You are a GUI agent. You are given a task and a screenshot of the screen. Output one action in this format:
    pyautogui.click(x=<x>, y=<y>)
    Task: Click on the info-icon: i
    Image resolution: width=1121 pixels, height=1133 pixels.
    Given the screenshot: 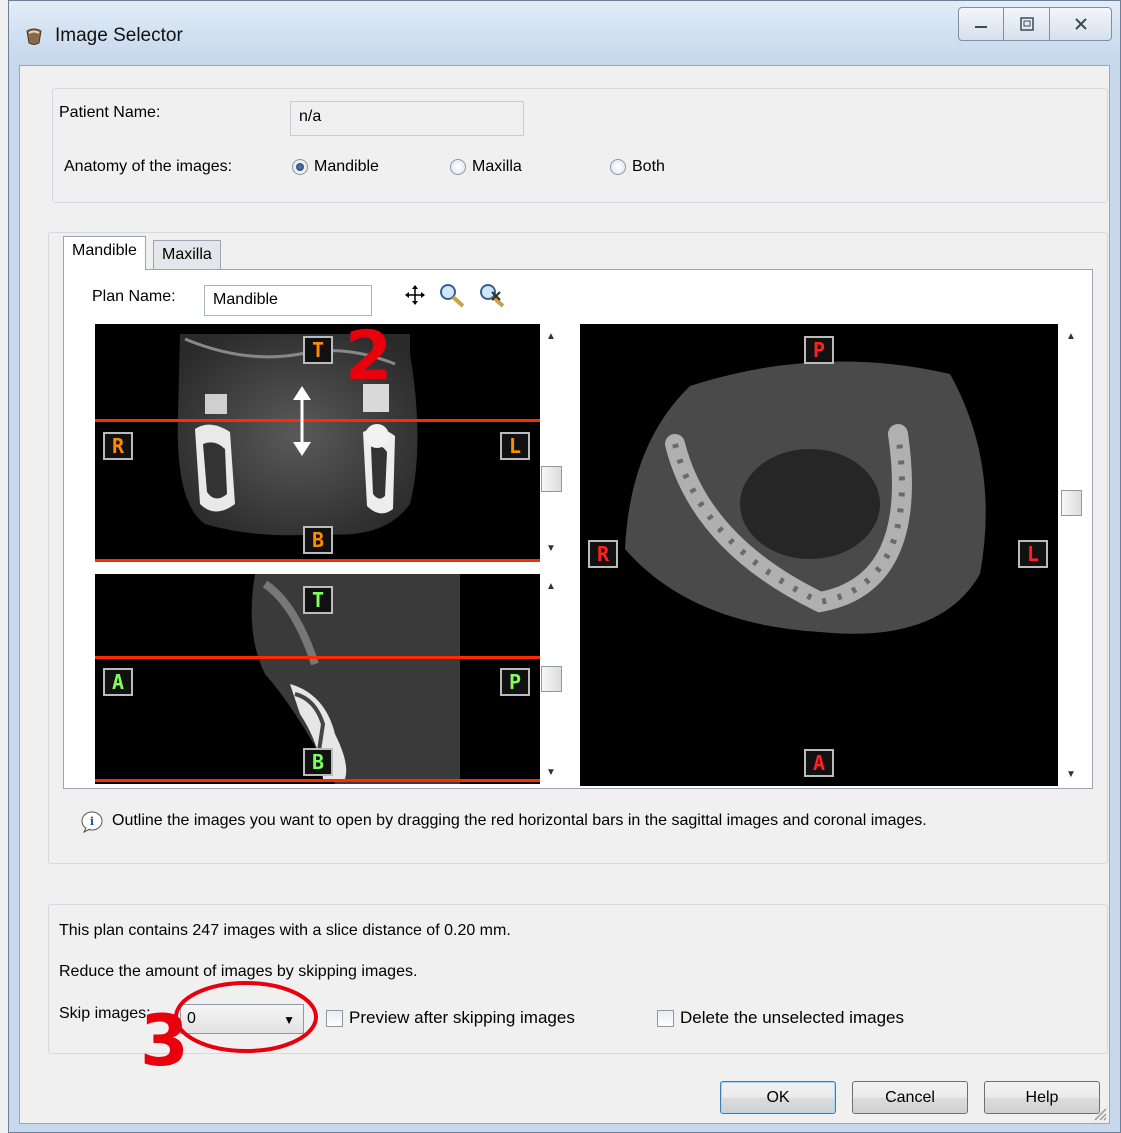 What is the action you would take?
    pyautogui.click(x=92, y=822)
    